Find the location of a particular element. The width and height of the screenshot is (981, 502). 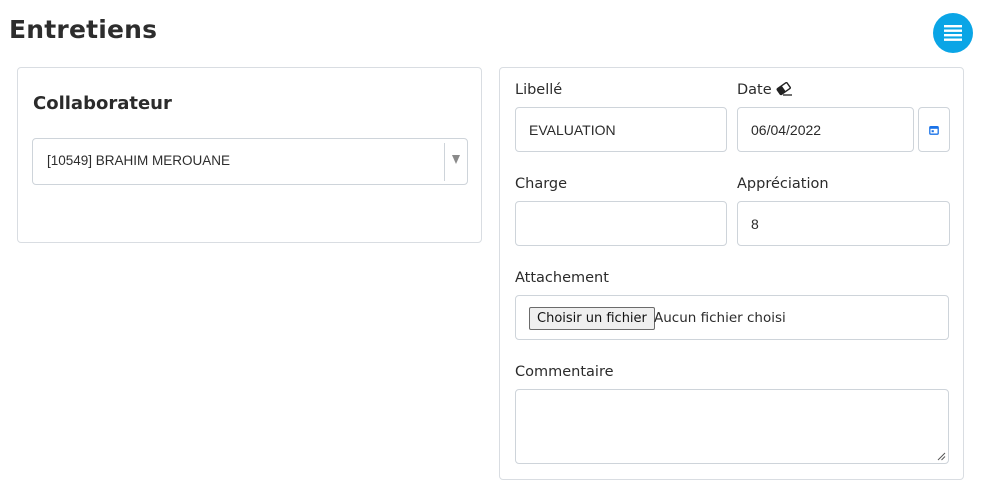

collaborateur-heading: Collaborateur is located at coordinates (102, 103).